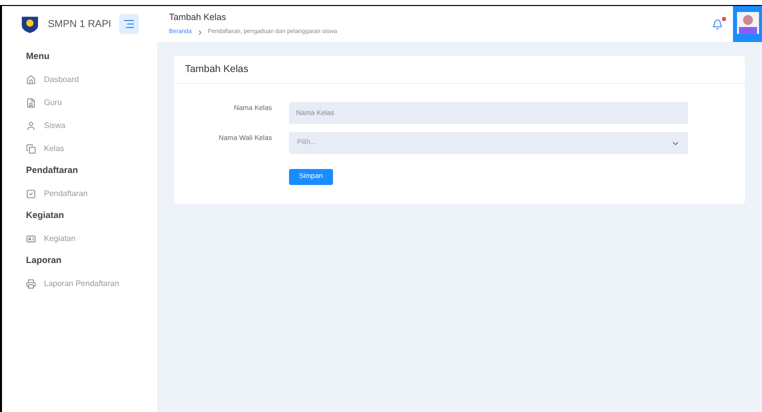 This screenshot has width=762, height=412. What do you see at coordinates (46, 215) in the screenshot?
I see `section-title: Kegiatan` at bounding box center [46, 215].